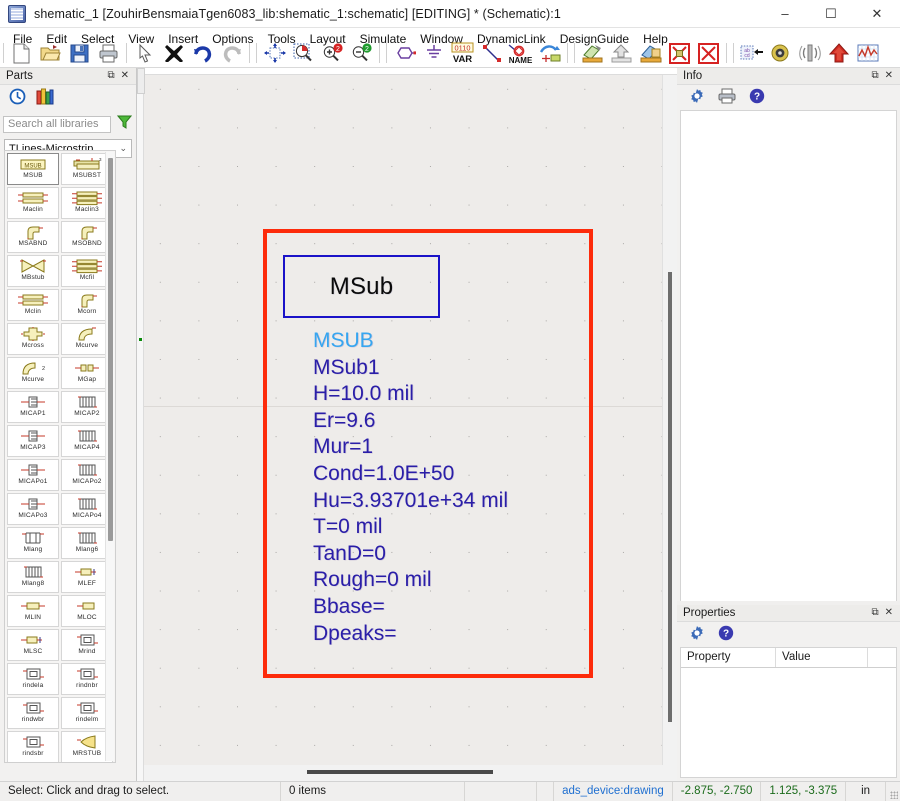 The width and height of the screenshot is (900, 801). Describe the element at coordinates (57, 124) in the screenshot. I see `search-input: Search all libraries` at that location.